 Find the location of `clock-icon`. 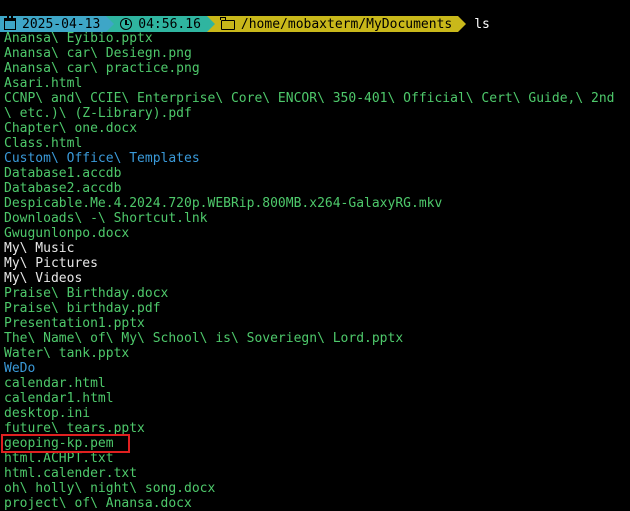

clock-icon is located at coordinates (126, 24).